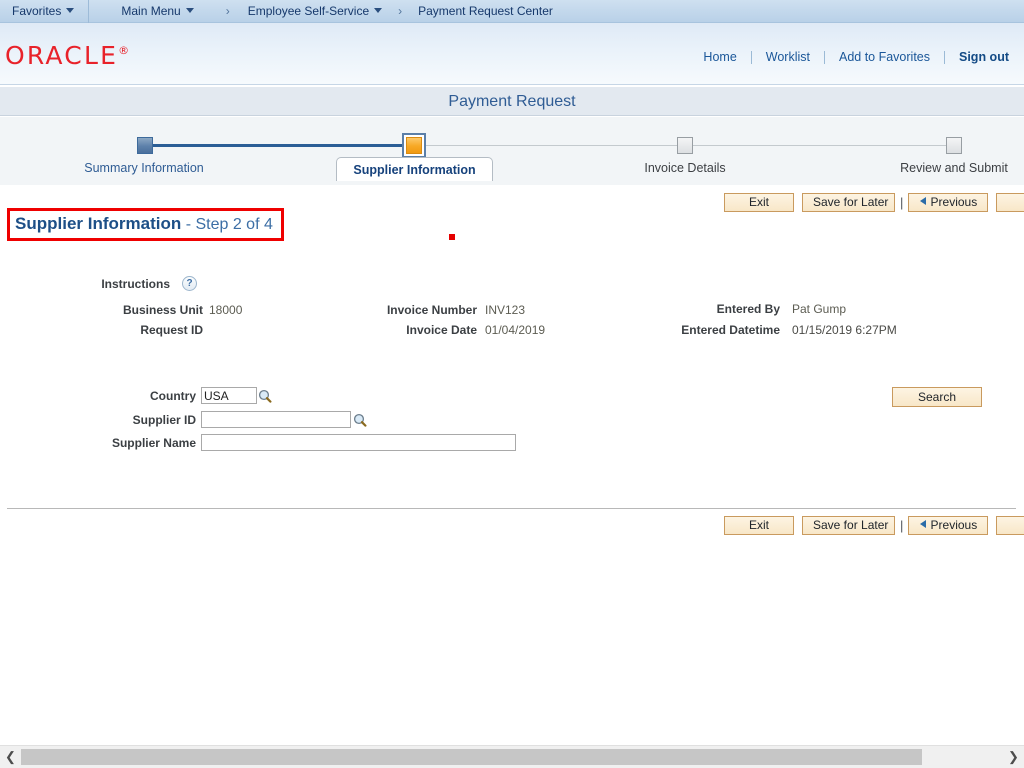  I want to click on invoice-number-label: Invoice Number, so click(431, 310).